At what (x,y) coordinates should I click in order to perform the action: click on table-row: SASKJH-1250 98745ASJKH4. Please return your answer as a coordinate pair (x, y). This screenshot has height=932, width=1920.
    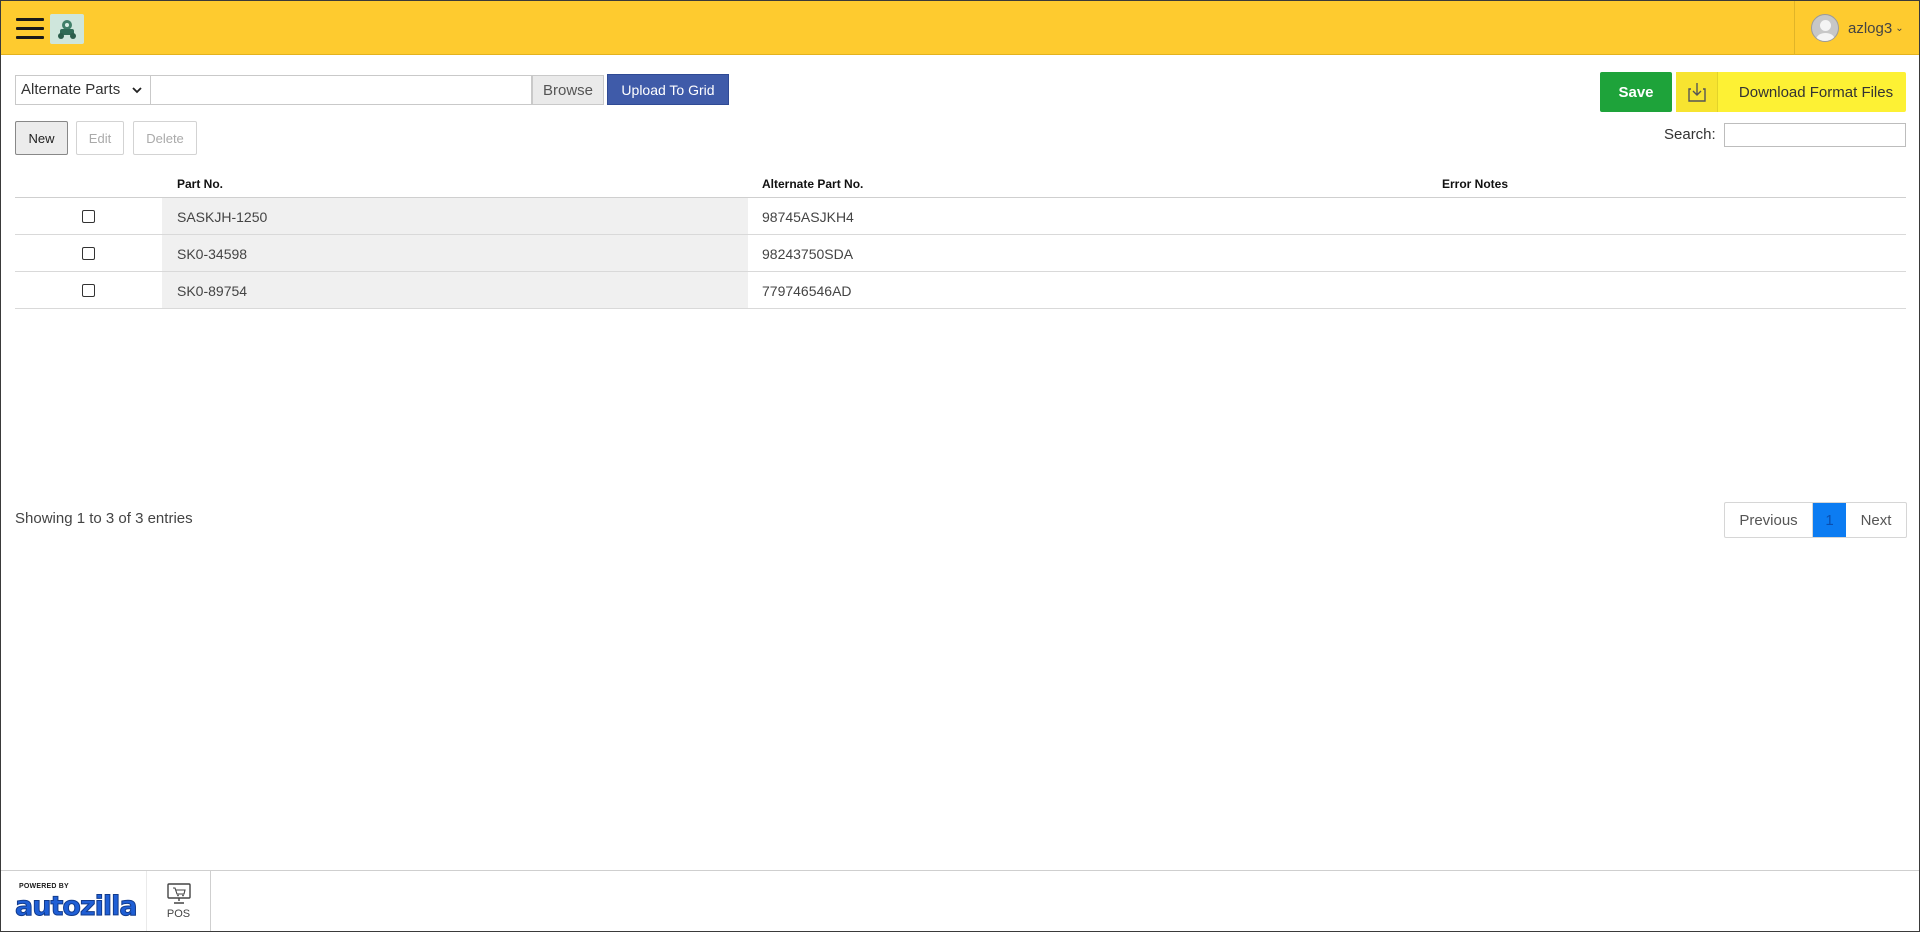
    Looking at the image, I should click on (960, 216).